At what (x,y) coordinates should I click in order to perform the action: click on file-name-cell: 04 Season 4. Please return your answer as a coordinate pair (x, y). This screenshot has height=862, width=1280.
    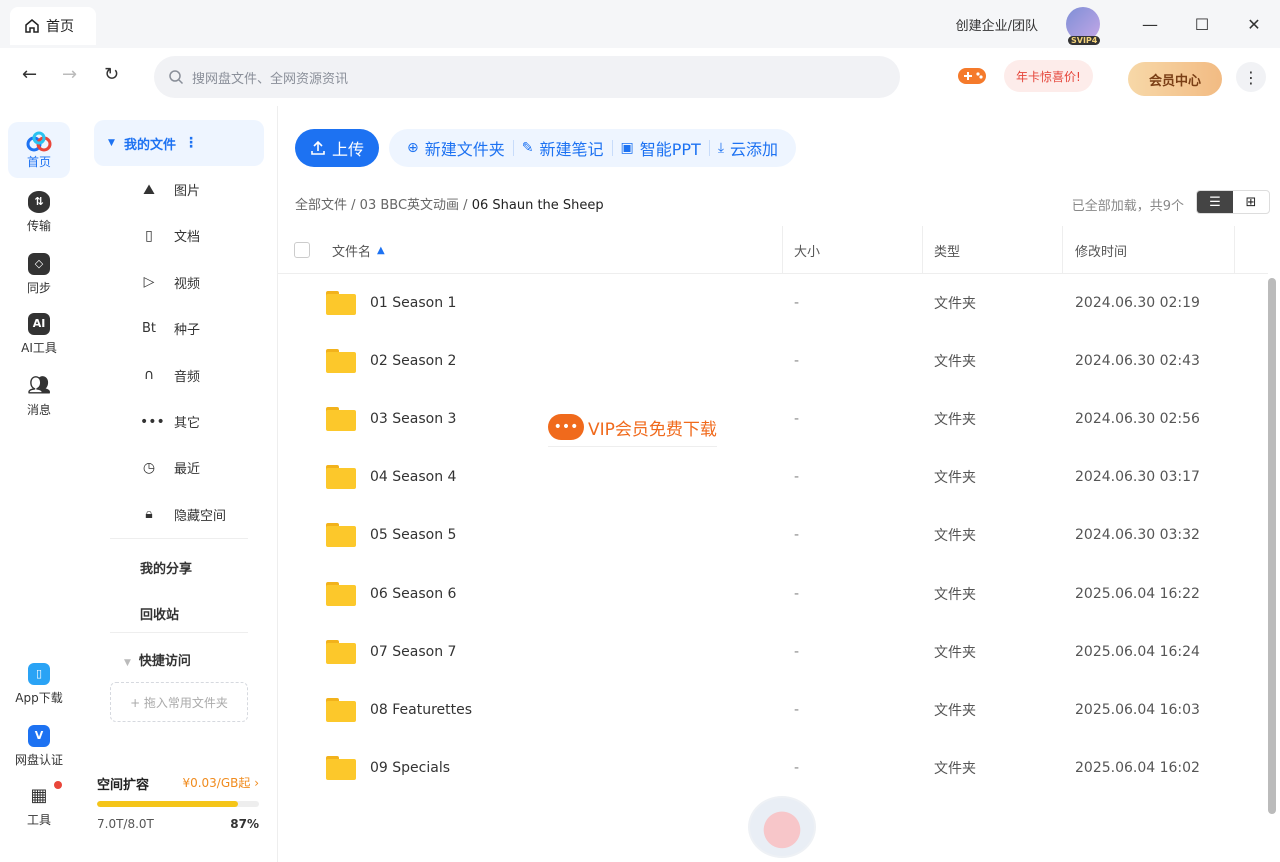
    Looking at the image, I should click on (391, 477).